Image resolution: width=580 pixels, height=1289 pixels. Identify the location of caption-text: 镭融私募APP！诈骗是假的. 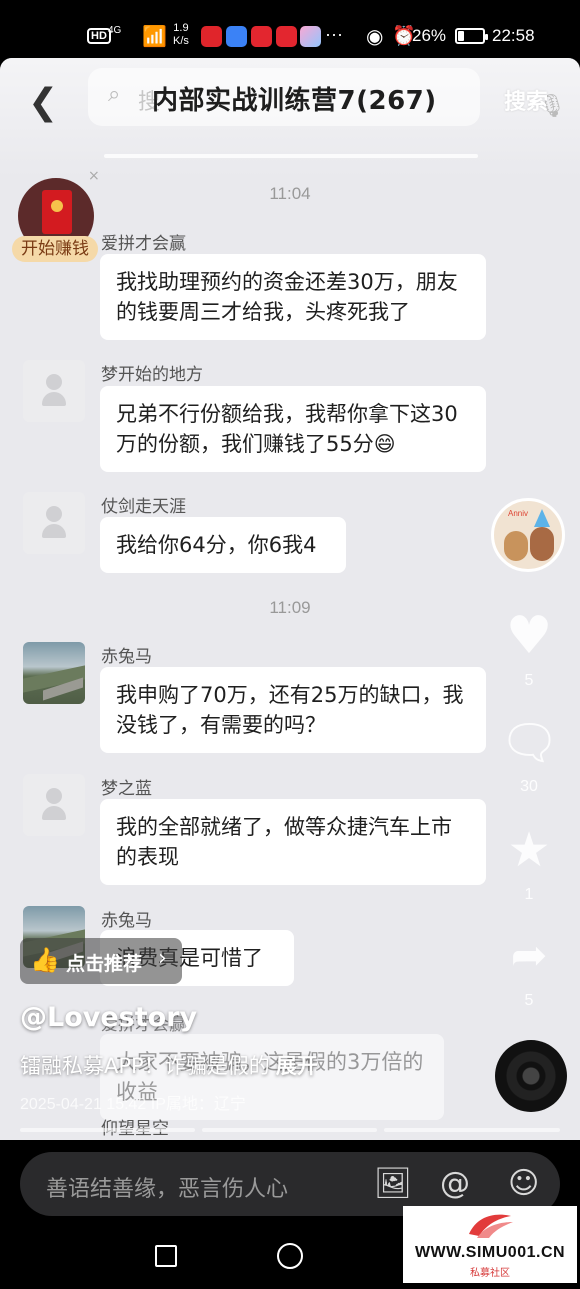
(145, 1066).